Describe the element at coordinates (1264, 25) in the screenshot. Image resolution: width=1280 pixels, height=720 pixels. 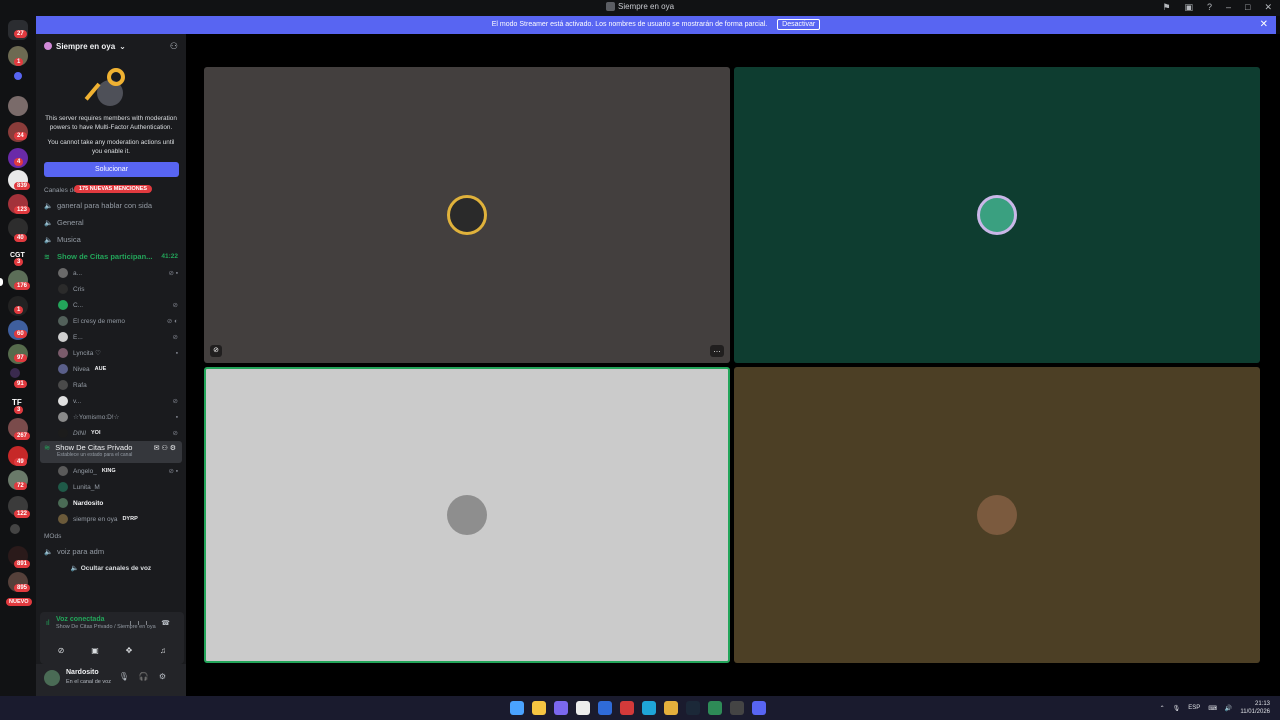
I see `close-banner-icon: ✕` at that location.